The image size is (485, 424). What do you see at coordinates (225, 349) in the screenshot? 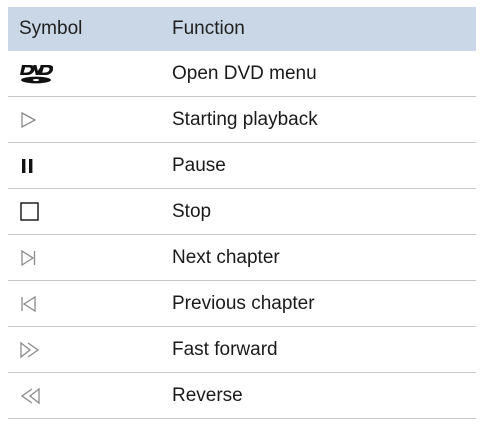
I see `function-label: Fast forward` at bounding box center [225, 349].